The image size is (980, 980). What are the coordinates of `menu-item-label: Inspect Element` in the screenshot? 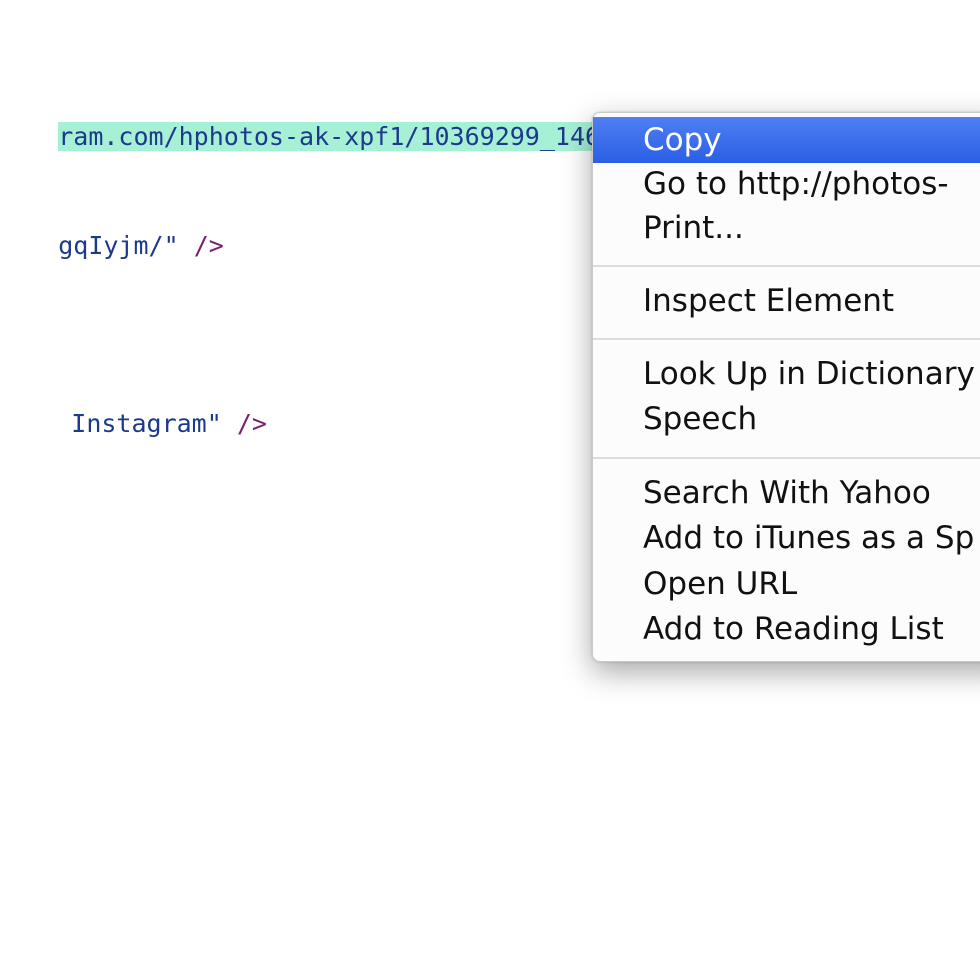 It's located at (769, 301).